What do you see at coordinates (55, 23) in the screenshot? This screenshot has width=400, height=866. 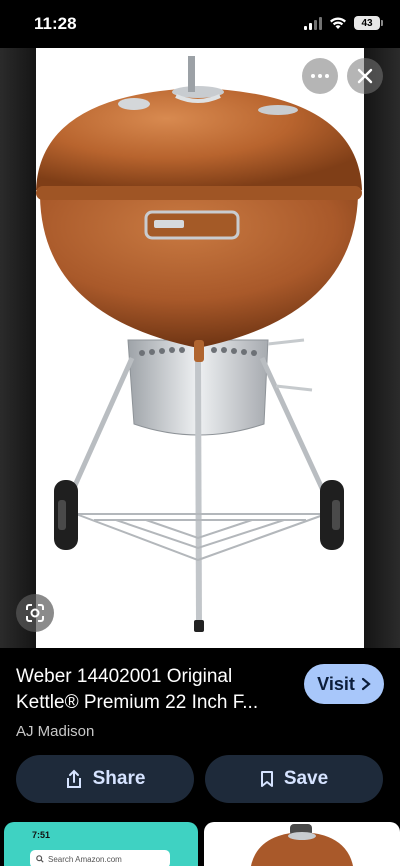 I see `status-time: 11:28` at bounding box center [55, 23].